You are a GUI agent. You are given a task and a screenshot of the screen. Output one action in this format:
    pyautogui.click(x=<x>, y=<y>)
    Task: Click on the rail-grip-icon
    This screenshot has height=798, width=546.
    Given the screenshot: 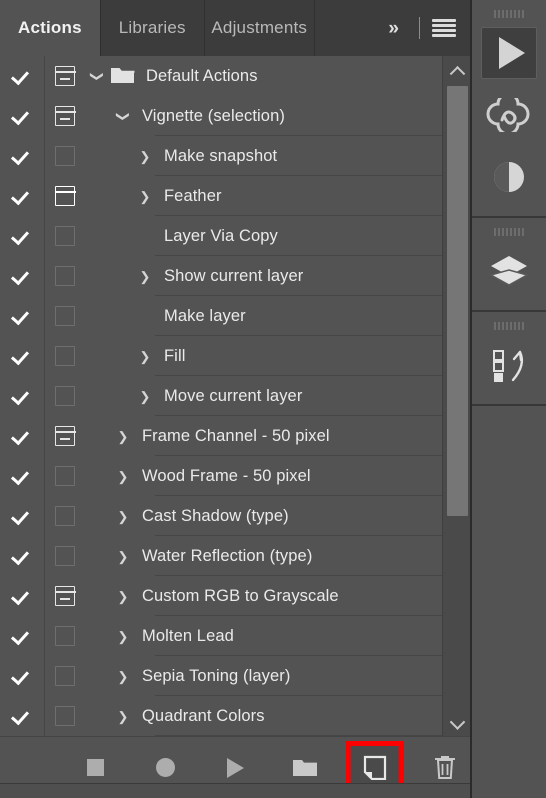 What is the action you would take?
    pyautogui.click(x=509, y=11)
    